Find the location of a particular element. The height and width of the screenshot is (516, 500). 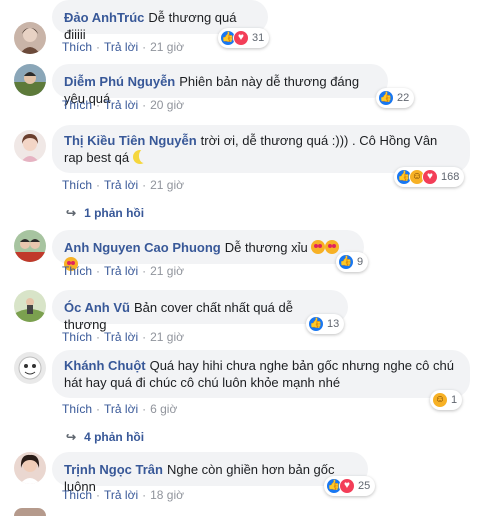

view-replies-link: ↪ 1 phản hồi is located at coordinates (105, 213).